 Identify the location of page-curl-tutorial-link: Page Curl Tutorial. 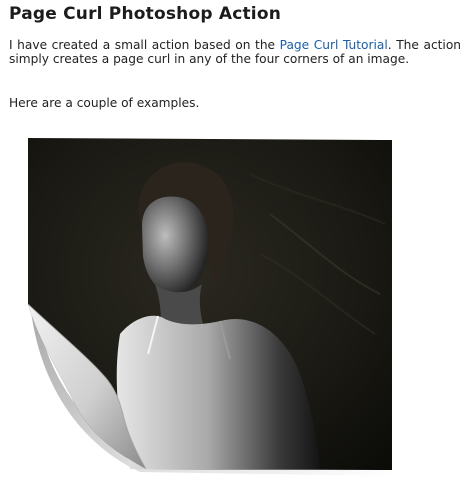
(334, 45).